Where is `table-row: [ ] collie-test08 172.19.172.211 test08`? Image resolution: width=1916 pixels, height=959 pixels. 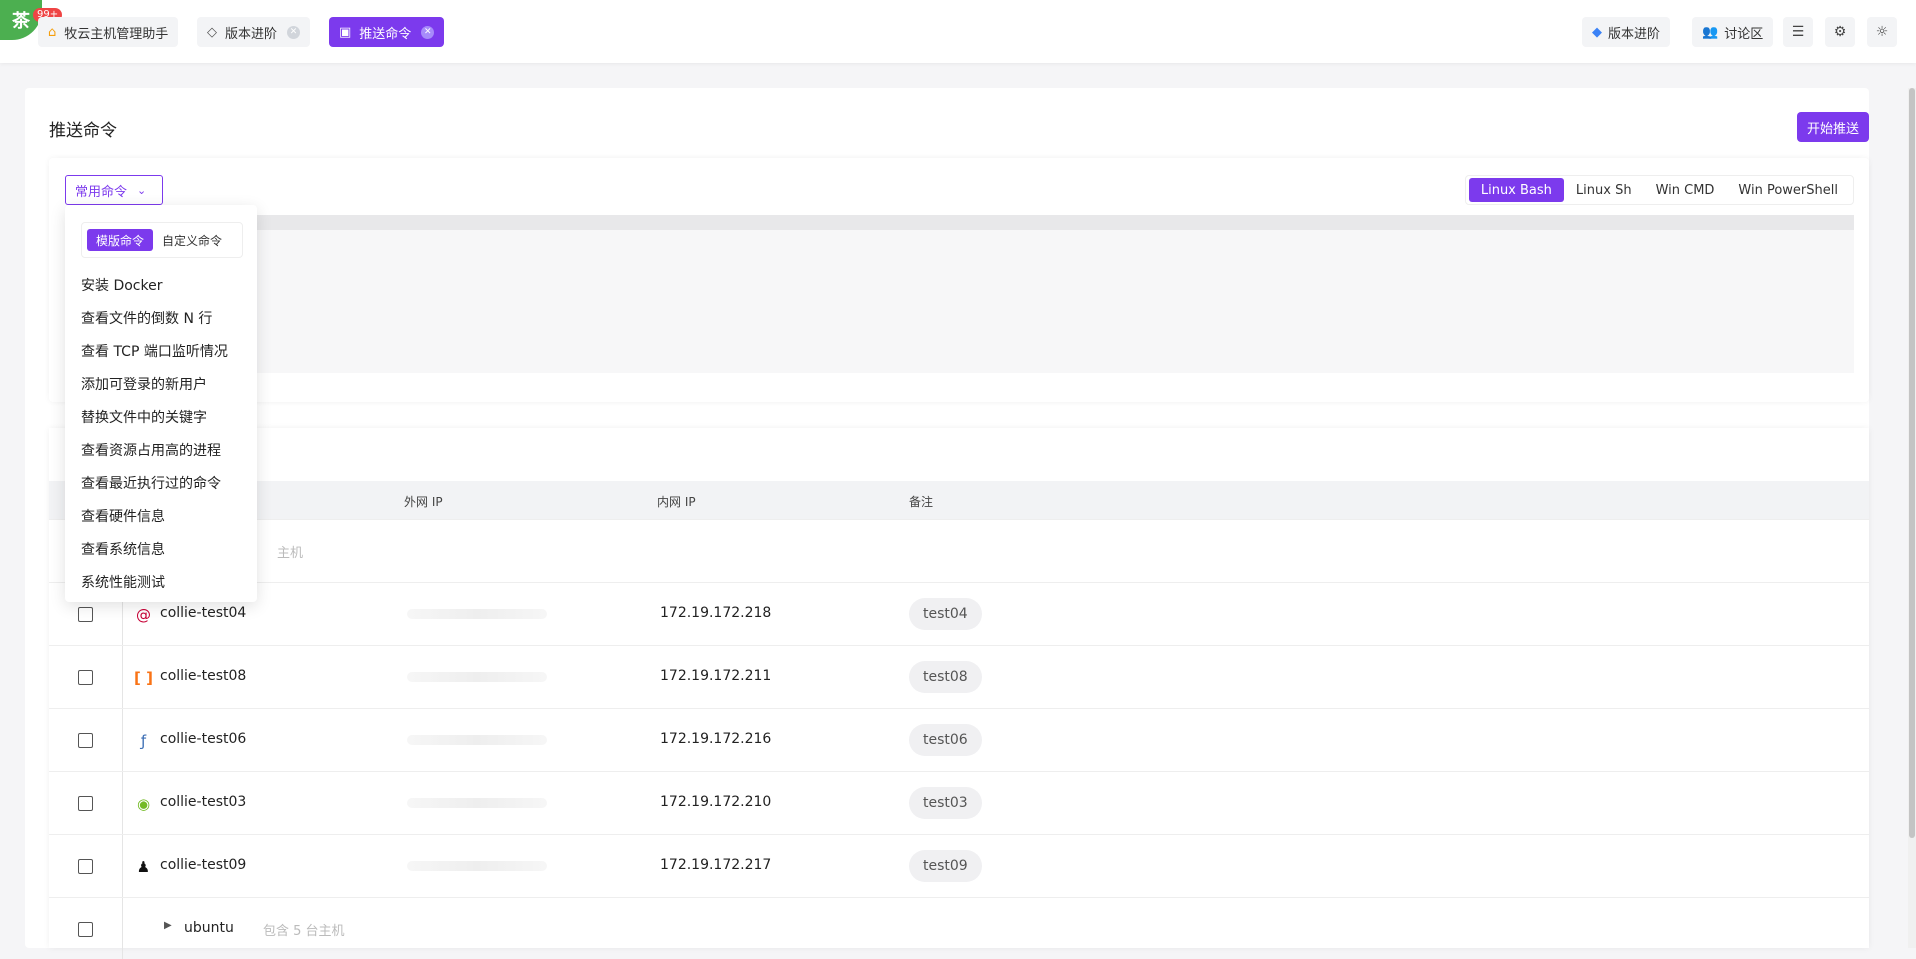
table-row: [ ] collie-test08 172.19.172.211 test08 is located at coordinates (959, 677).